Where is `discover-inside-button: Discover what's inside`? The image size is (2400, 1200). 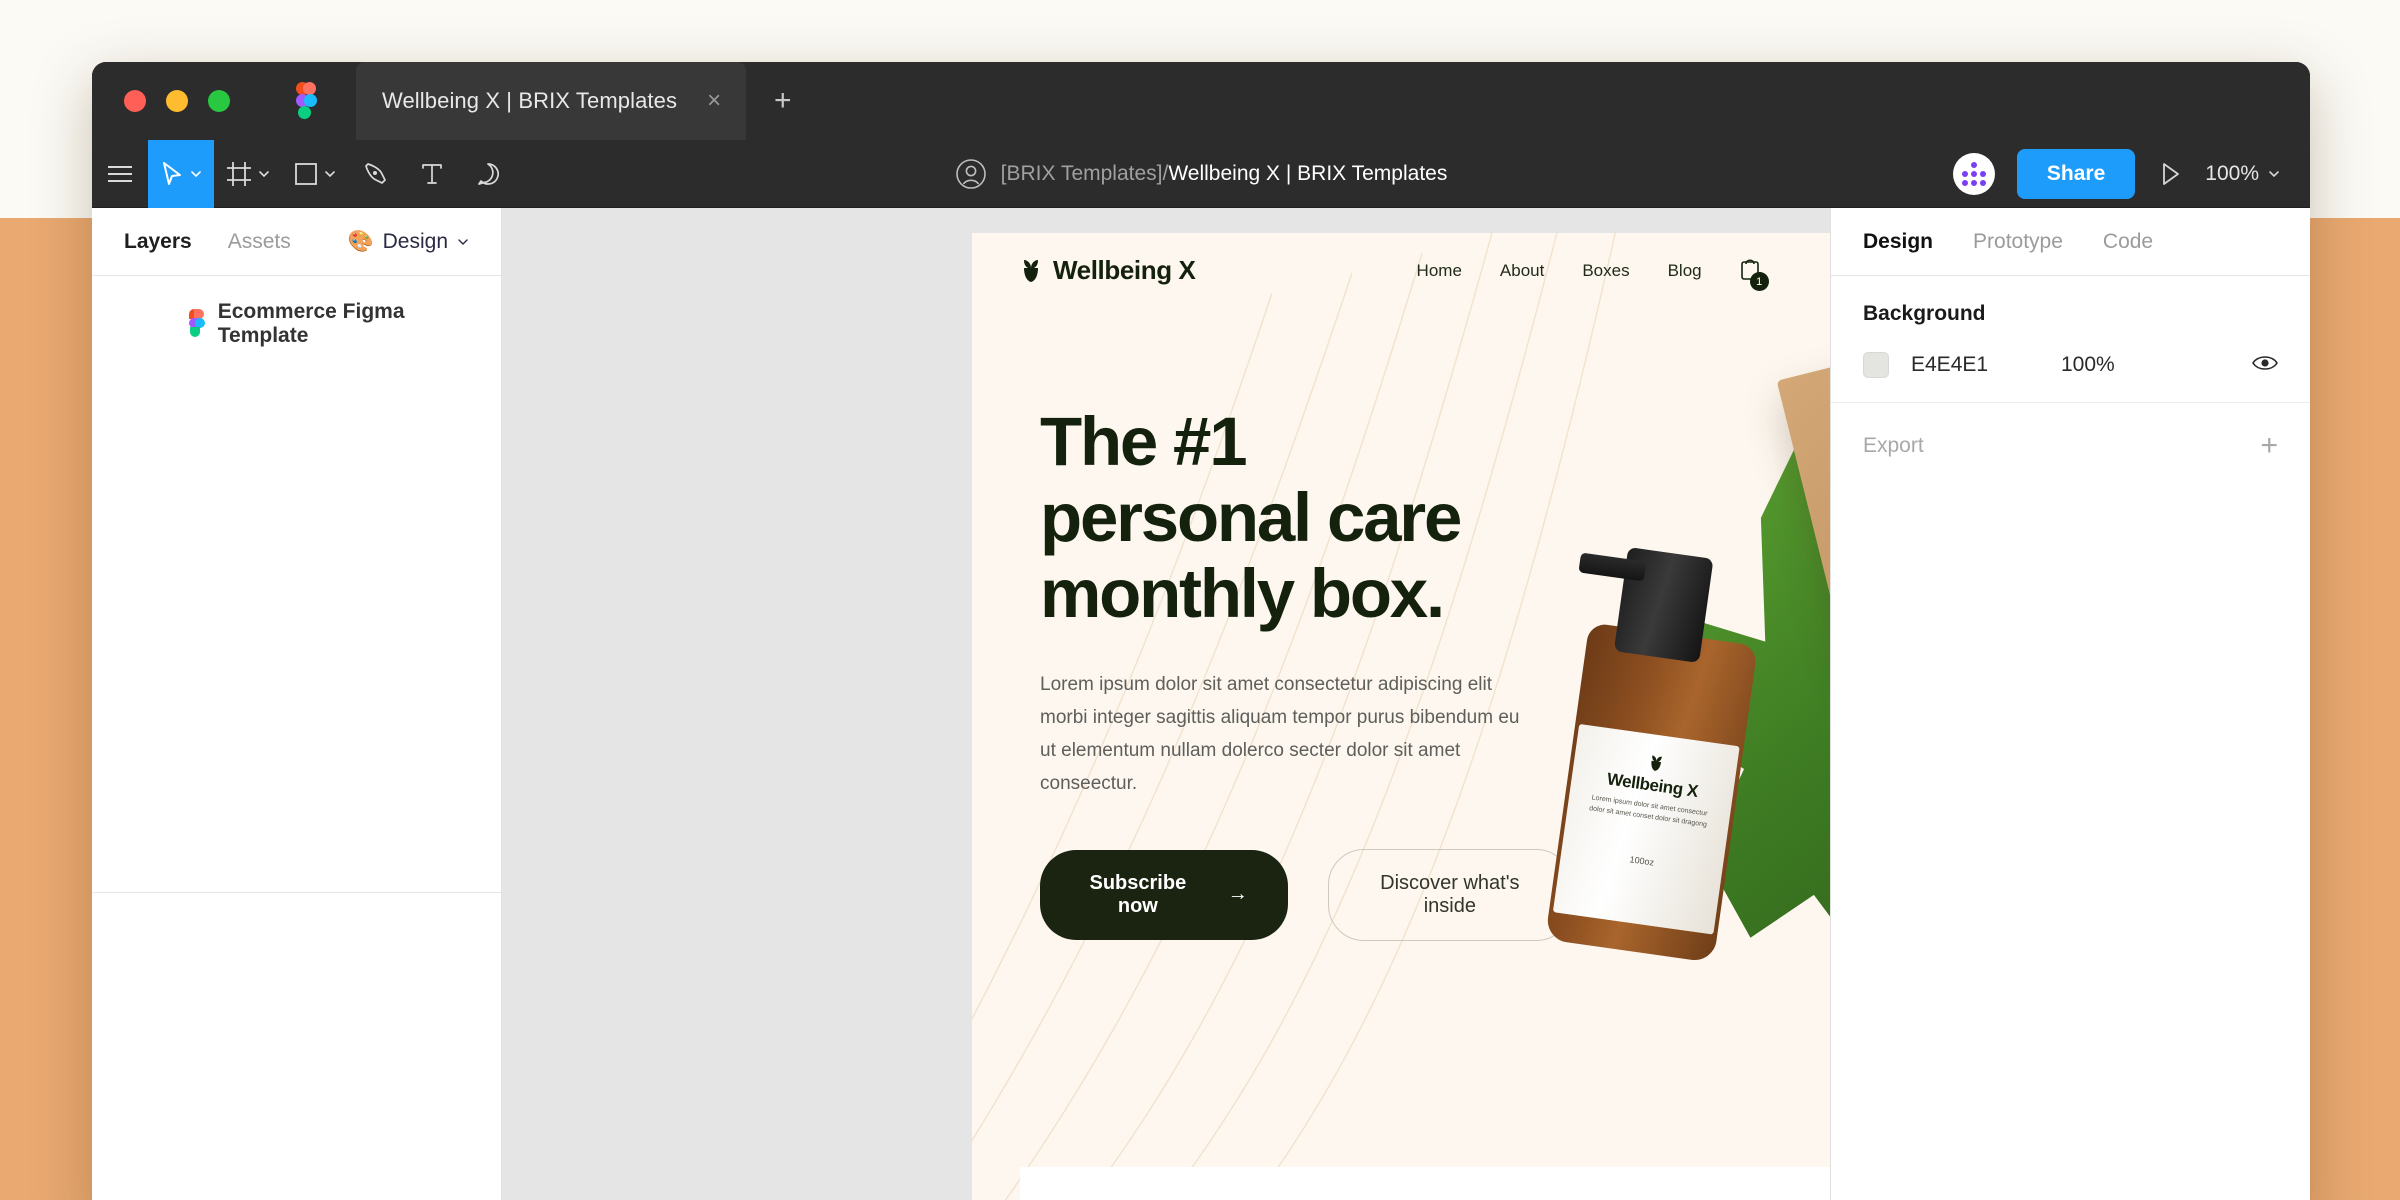 discover-inside-button: Discover what's inside is located at coordinates (1449, 894).